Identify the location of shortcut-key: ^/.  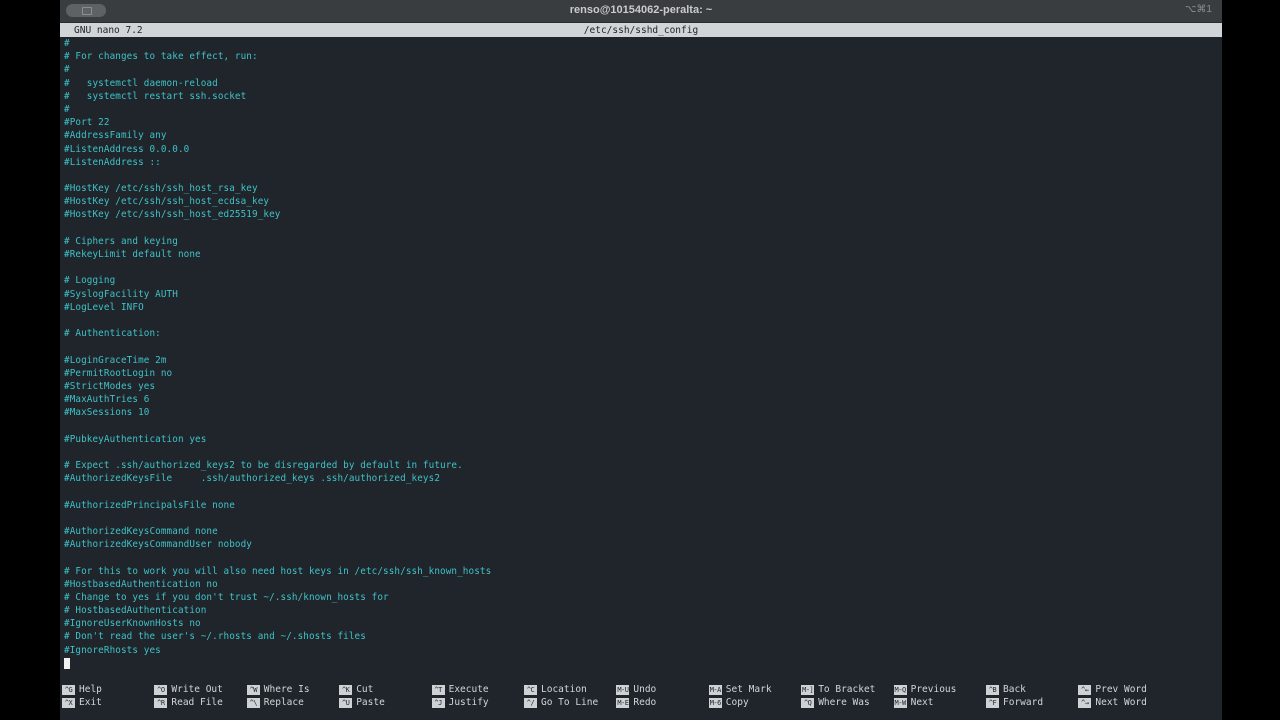
(530, 703).